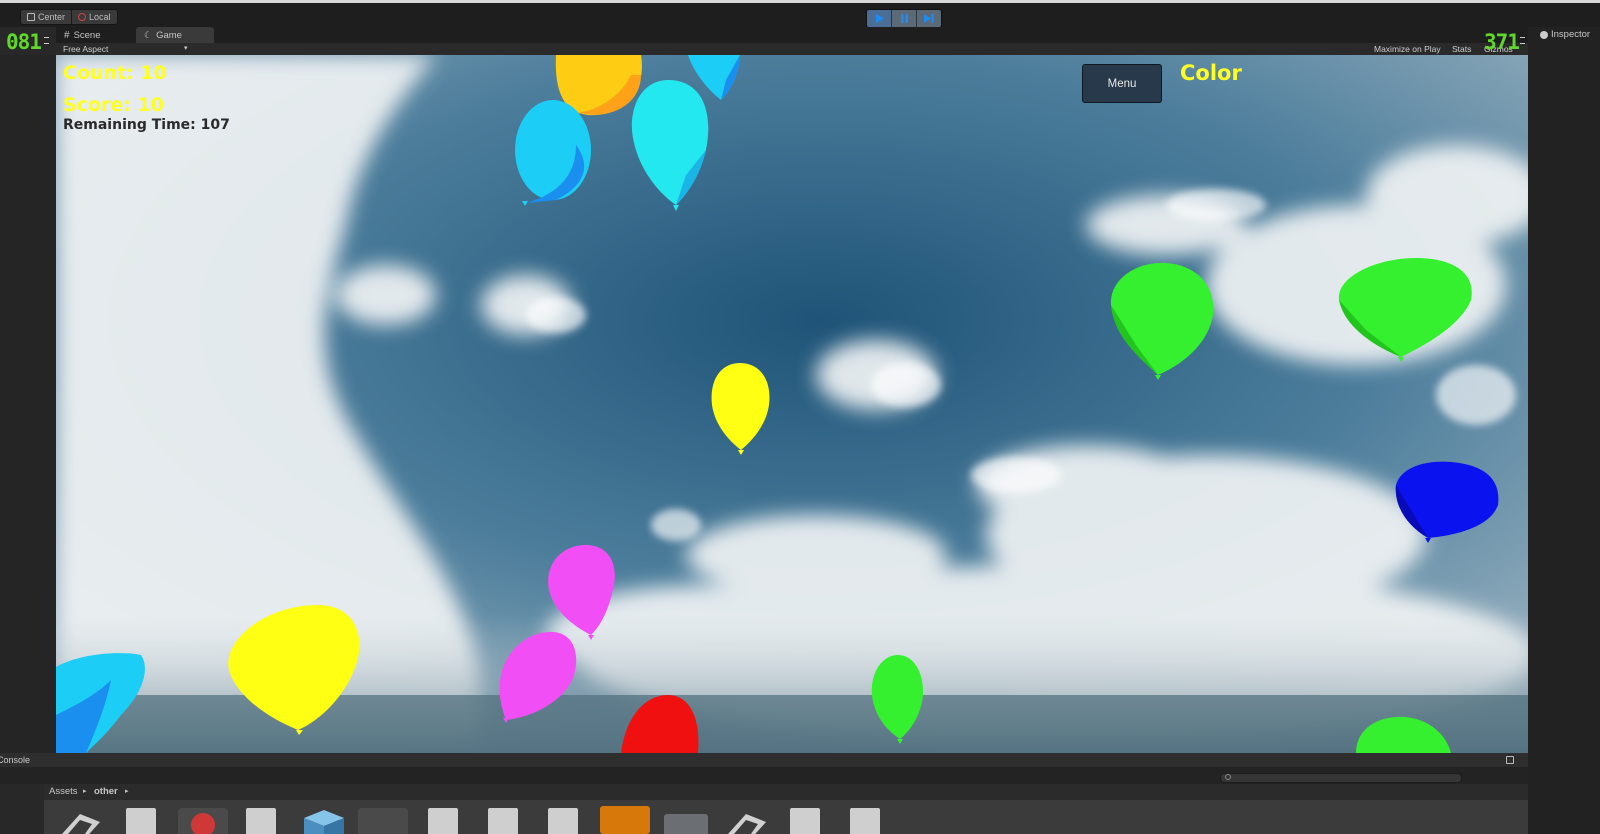  I want to click on texture-asset-icon, so click(625, 820).